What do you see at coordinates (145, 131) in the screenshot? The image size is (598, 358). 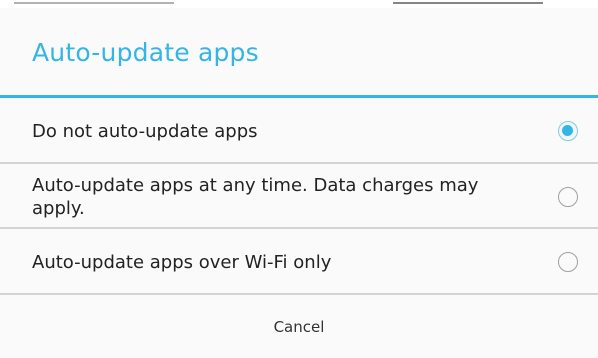 I see `option-label: Do not auto-update apps` at bounding box center [145, 131].